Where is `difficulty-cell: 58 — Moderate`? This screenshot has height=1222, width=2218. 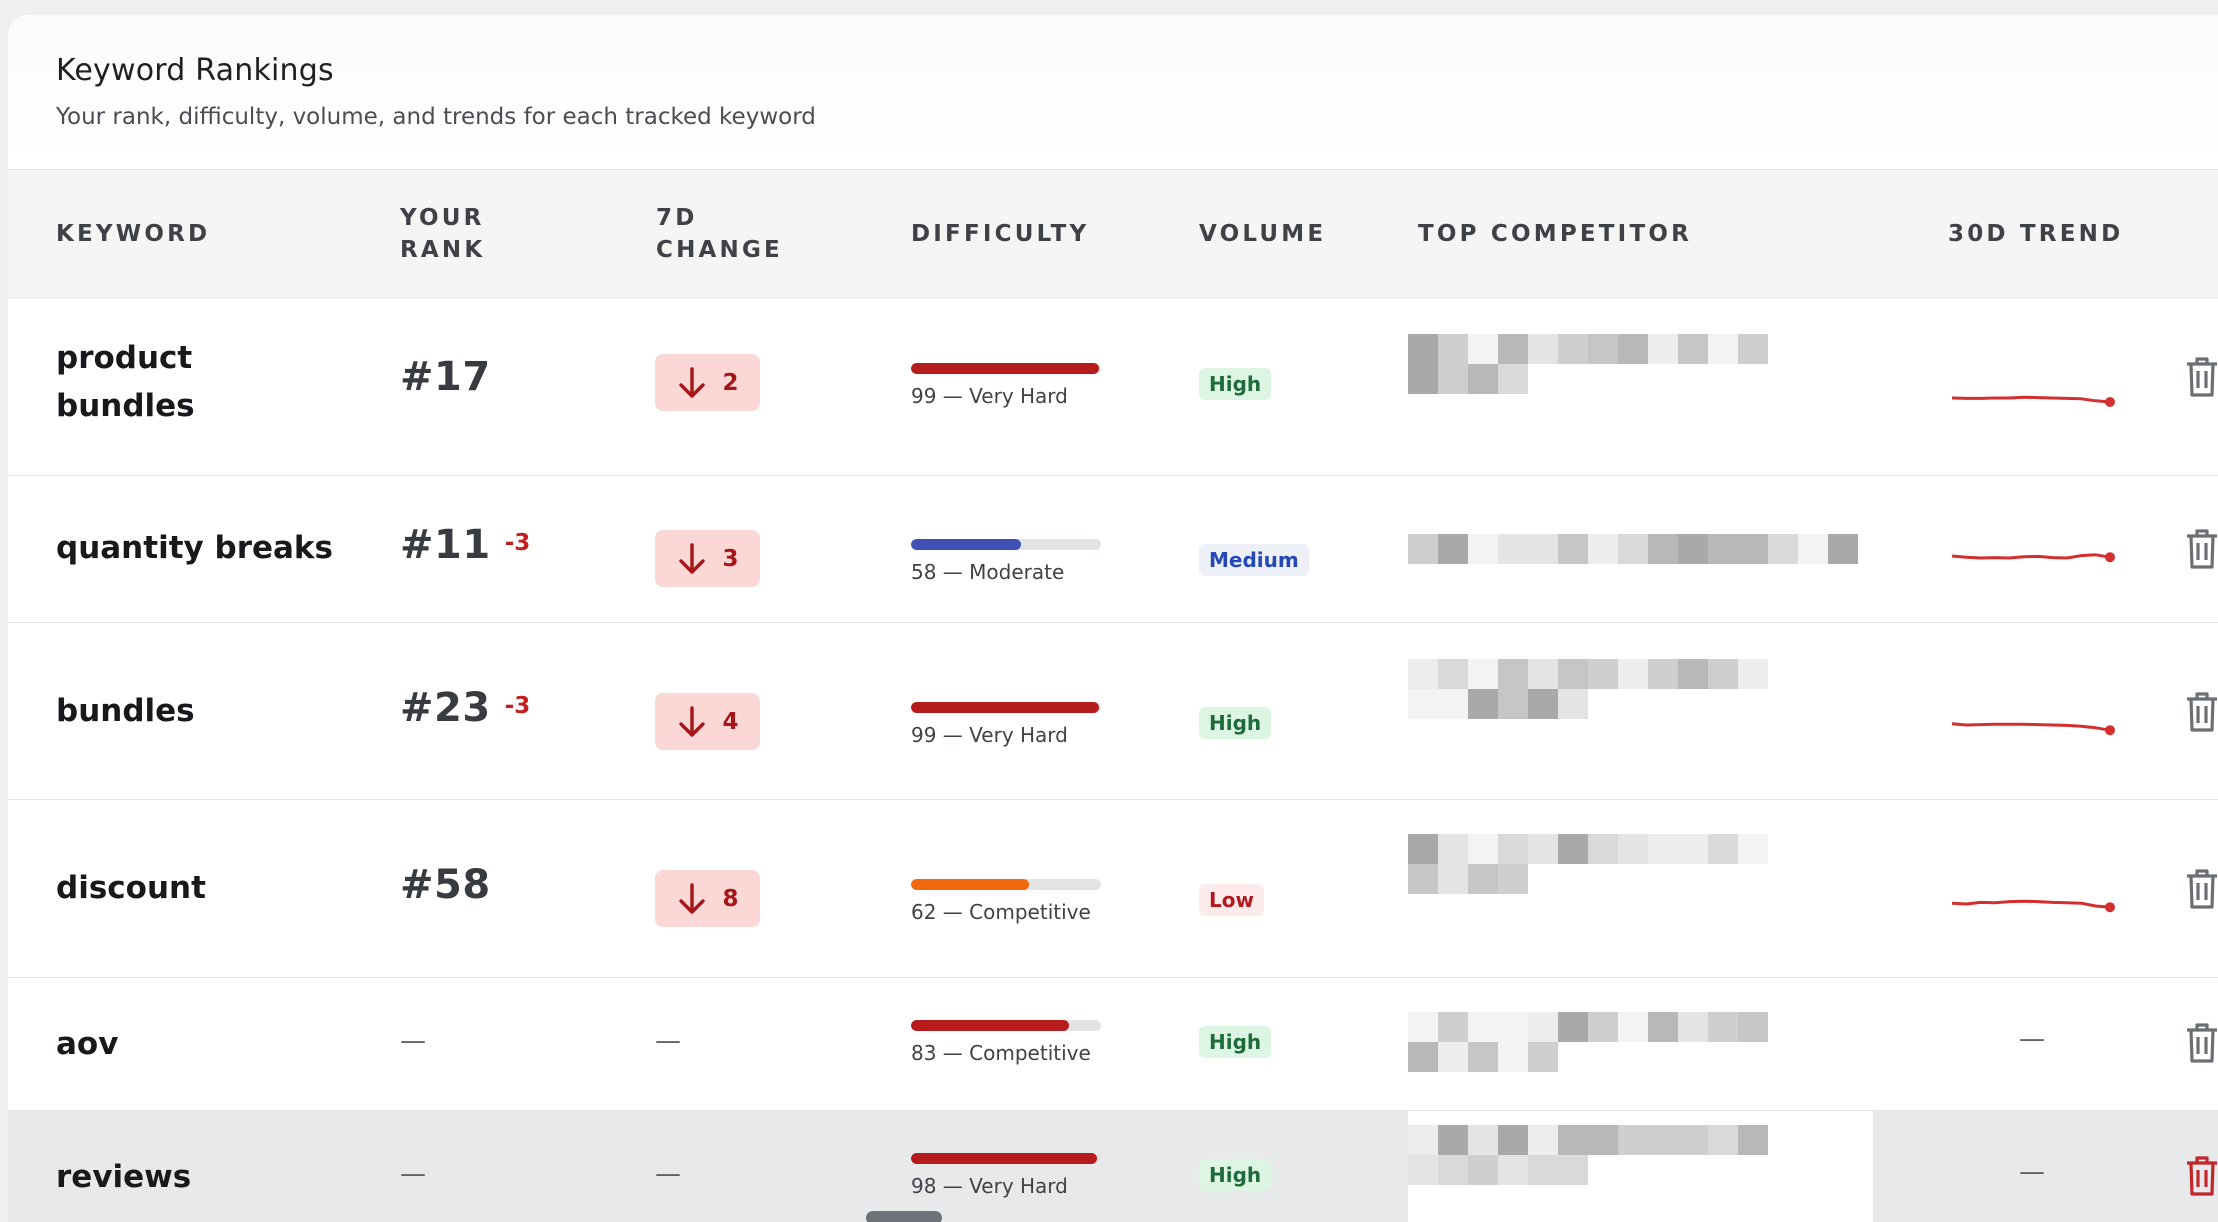
difficulty-cell: 58 — Moderate is located at coordinates (1006, 561).